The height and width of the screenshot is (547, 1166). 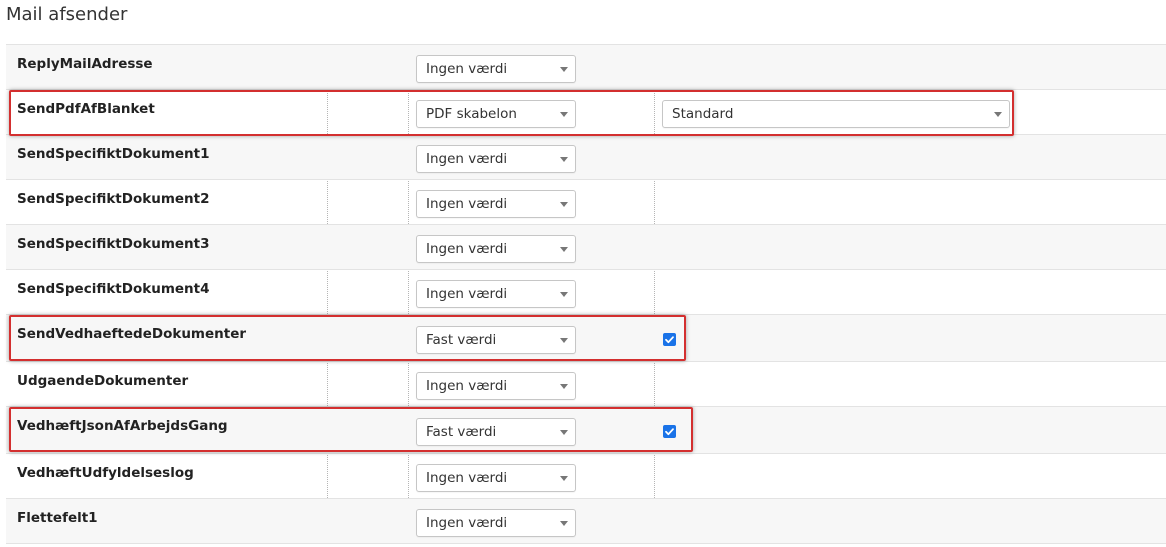 I want to click on select-value: PDF skabelon, so click(x=471, y=114).